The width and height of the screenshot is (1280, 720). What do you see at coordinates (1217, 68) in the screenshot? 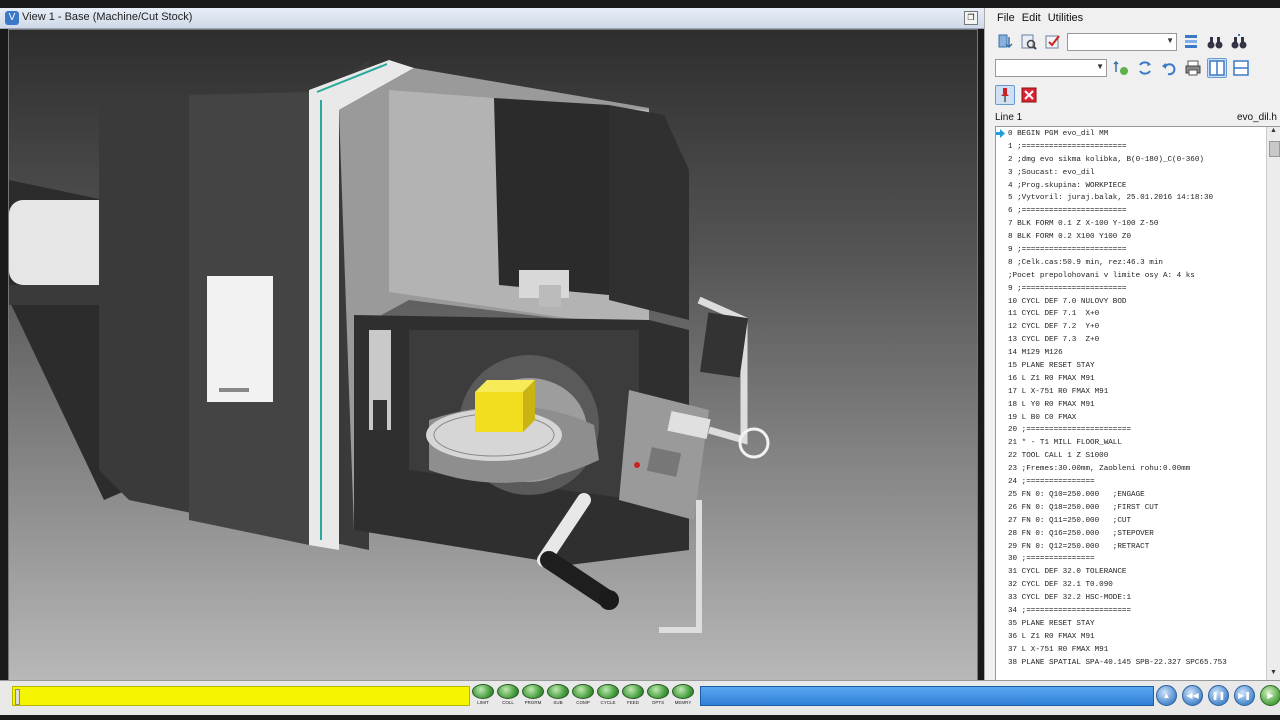
I see `split-vertical-icon` at bounding box center [1217, 68].